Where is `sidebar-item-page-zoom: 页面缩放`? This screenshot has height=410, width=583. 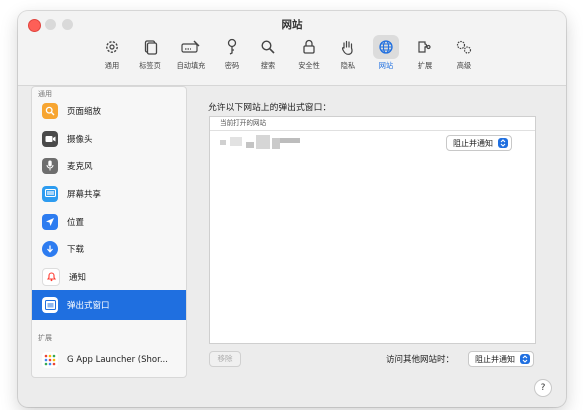
sidebar-item-page-zoom: 页面缩放 is located at coordinates (109, 110).